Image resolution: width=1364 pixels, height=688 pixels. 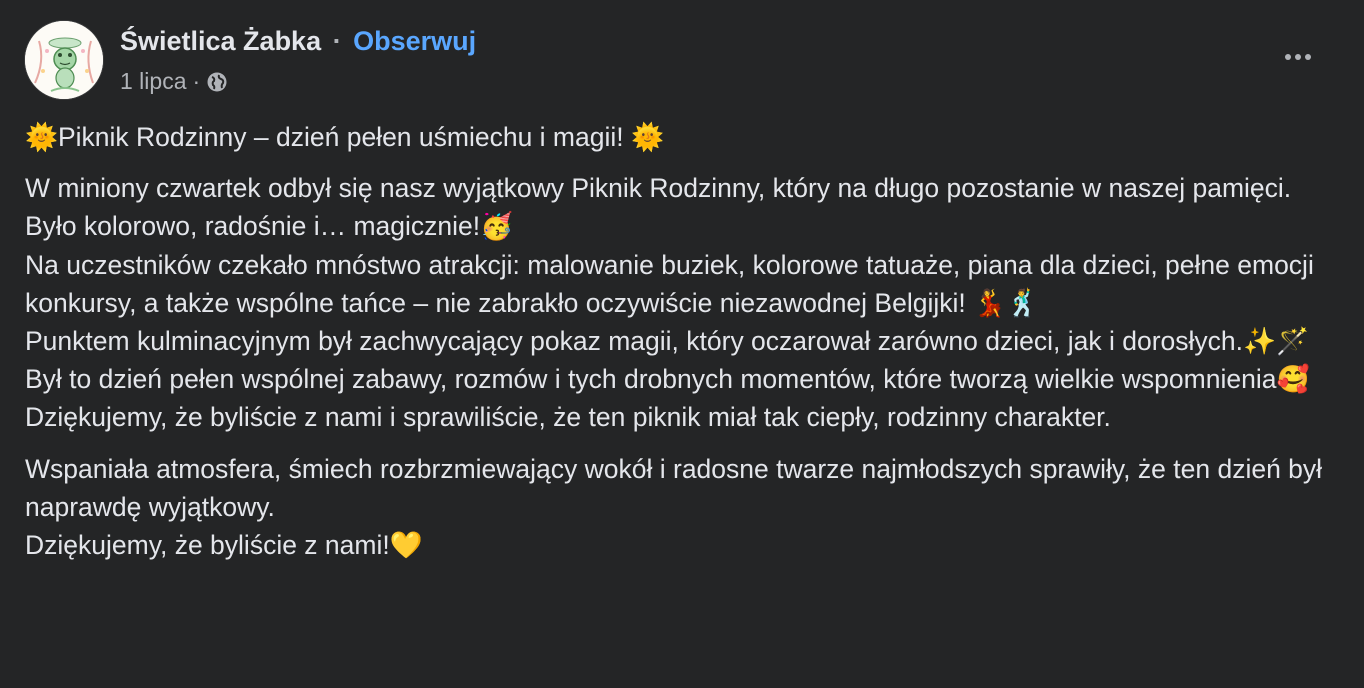 What do you see at coordinates (224, 545) in the screenshot?
I see `post-paragraph-line: Dziękujemy, że byliście z nami!💛` at bounding box center [224, 545].